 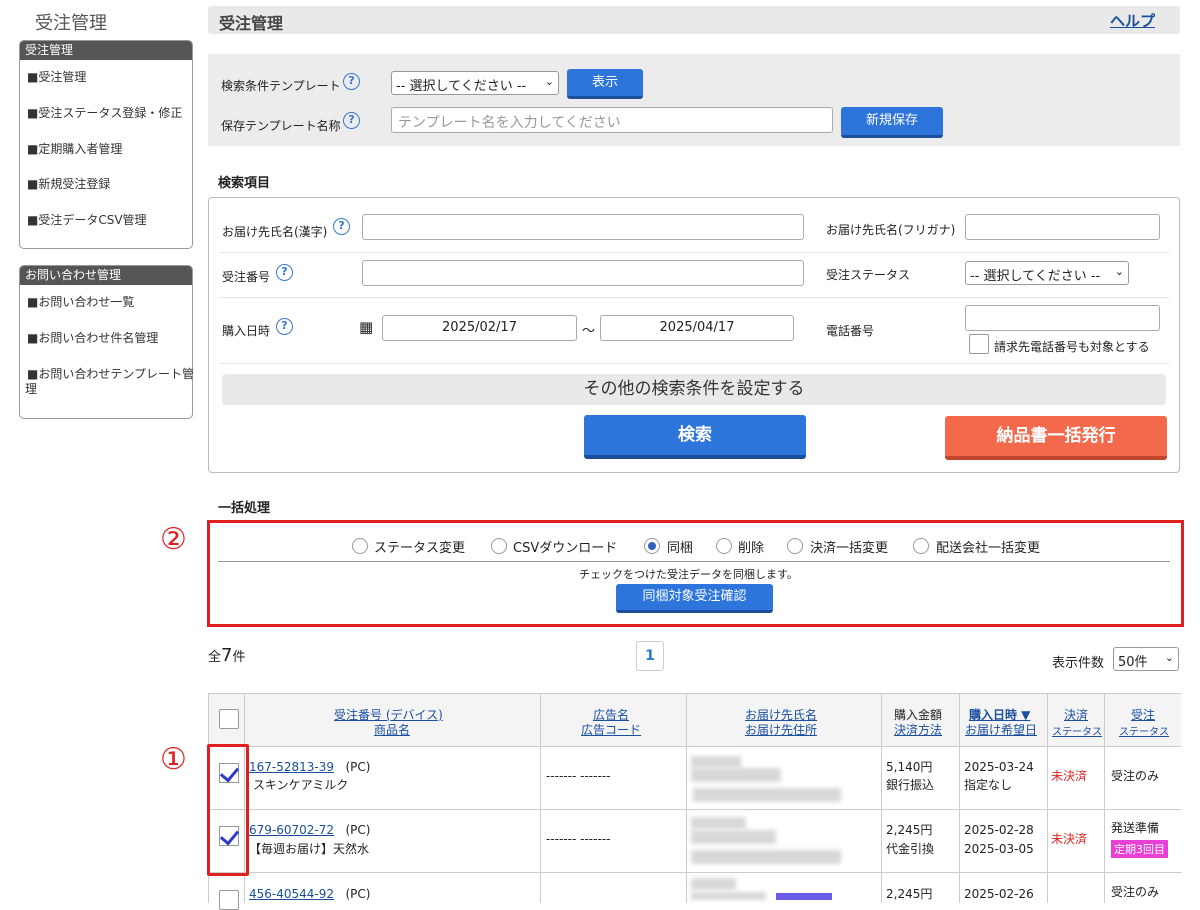 I want to click on recipient-kanji-input, so click(x=583, y=227).